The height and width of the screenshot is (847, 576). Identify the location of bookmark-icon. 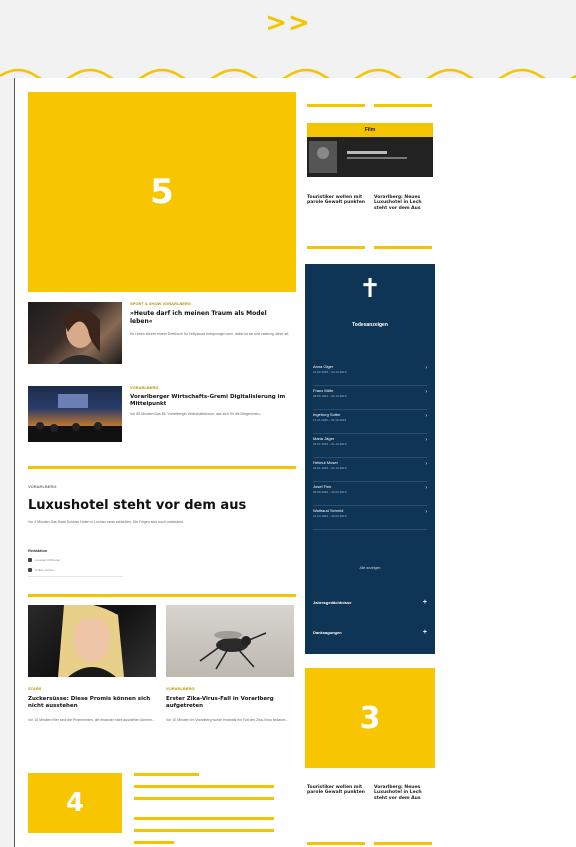
(30, 570).